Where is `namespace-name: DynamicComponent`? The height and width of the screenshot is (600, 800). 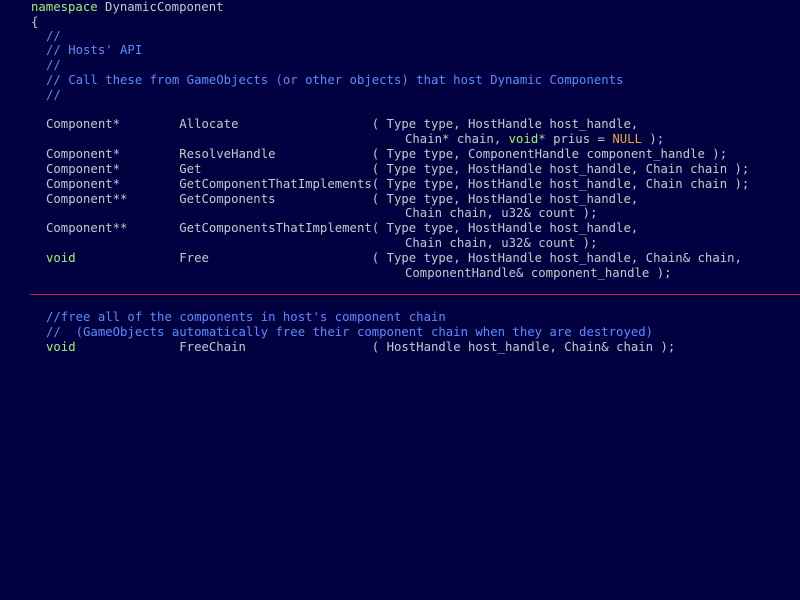 namespace-name: DynamicComponent is located at coordinates (160, 7).